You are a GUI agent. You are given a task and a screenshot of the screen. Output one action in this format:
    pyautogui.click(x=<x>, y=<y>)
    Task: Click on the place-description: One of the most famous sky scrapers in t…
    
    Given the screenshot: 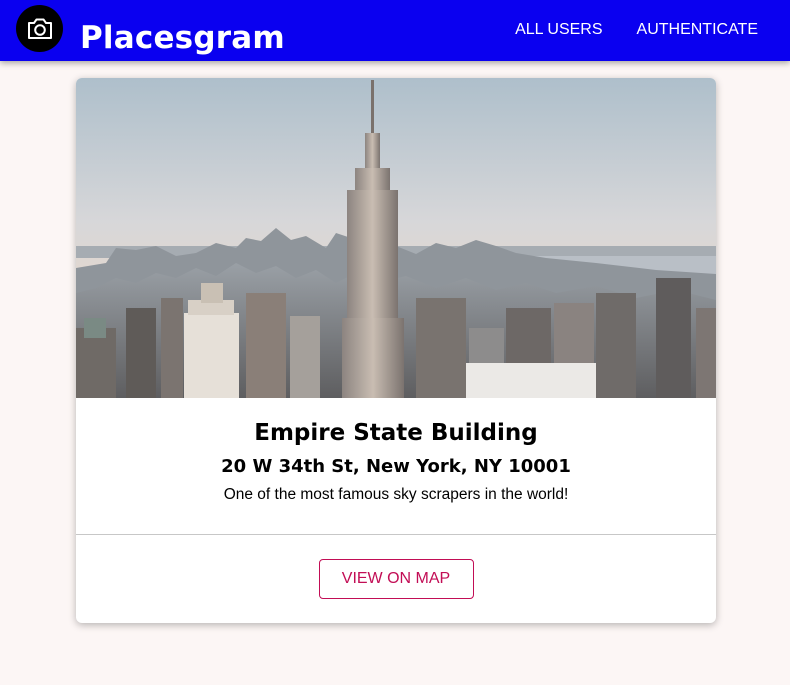 What is the action you would take?
    pyautogui.click(x=396, y=494)
    